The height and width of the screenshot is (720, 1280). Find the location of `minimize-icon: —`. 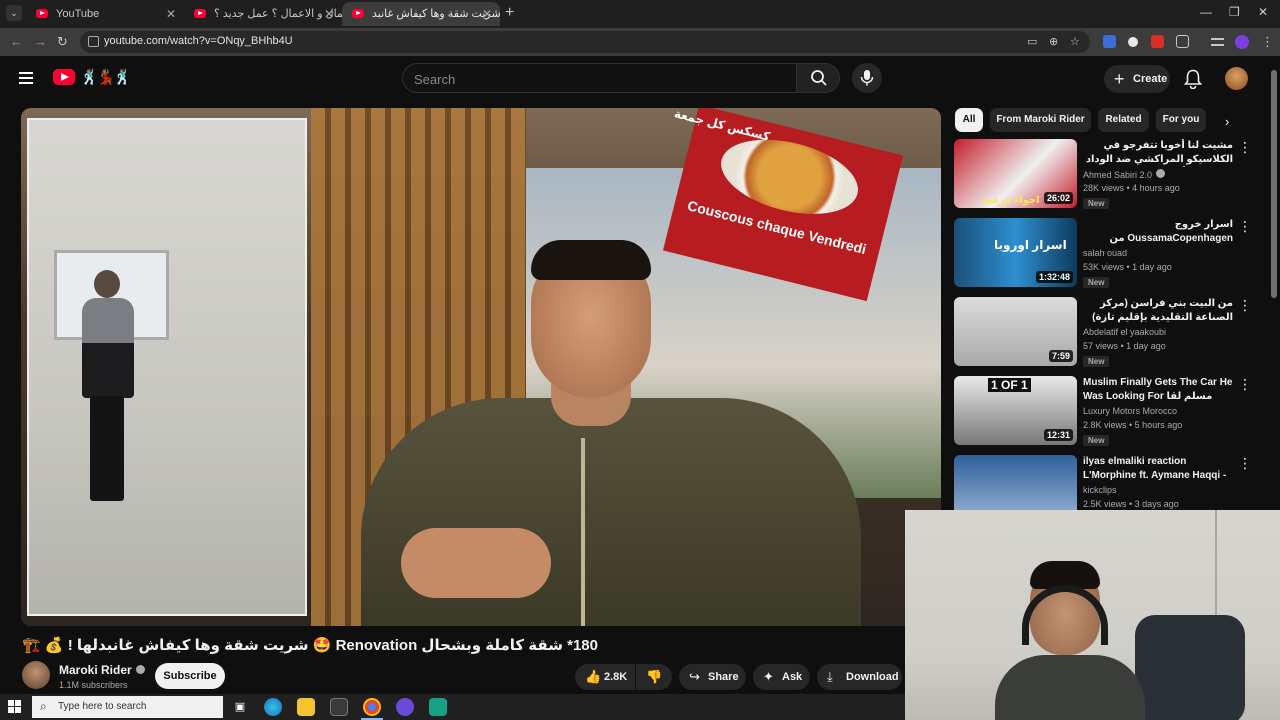

minimize-icon: — is located at coordinates (1206, 12).